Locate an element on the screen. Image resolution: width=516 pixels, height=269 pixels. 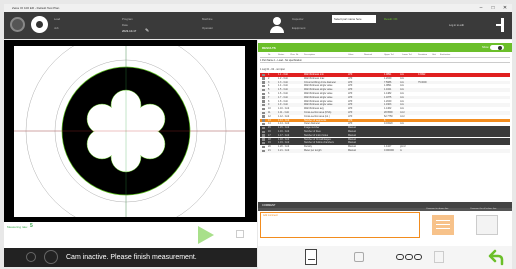
status-bar: Cam inactive. Please finish measurement. is located at coordinates (130, 257).